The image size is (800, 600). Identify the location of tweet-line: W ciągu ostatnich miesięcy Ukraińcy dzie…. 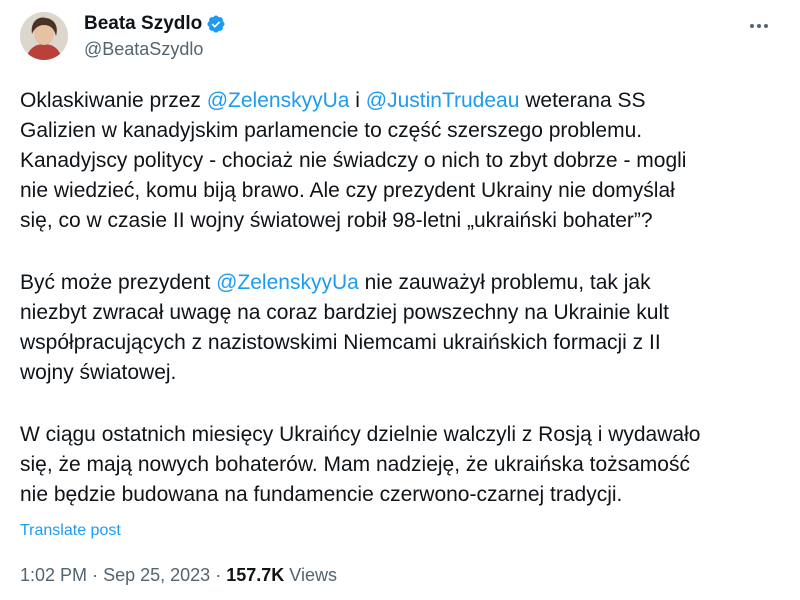
(400, 435).